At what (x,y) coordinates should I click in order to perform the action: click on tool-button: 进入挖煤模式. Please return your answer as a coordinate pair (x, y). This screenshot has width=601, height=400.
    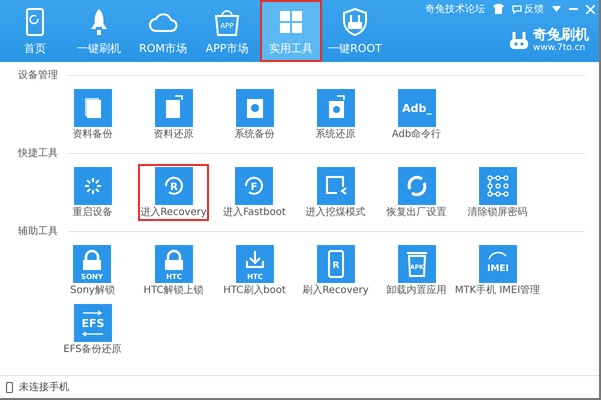
    Looking at the image, I should click on (336, 192).